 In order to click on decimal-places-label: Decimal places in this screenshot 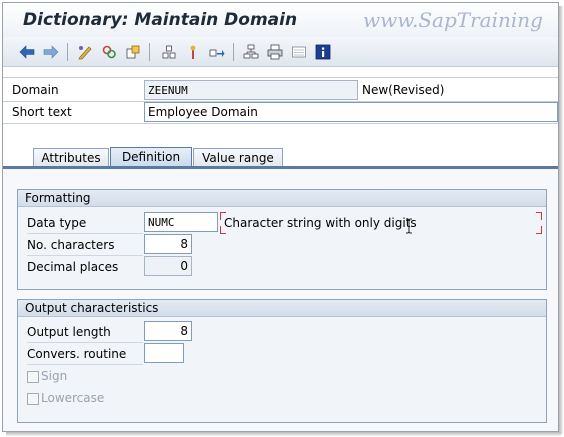, I will do `click(73, 267)`.